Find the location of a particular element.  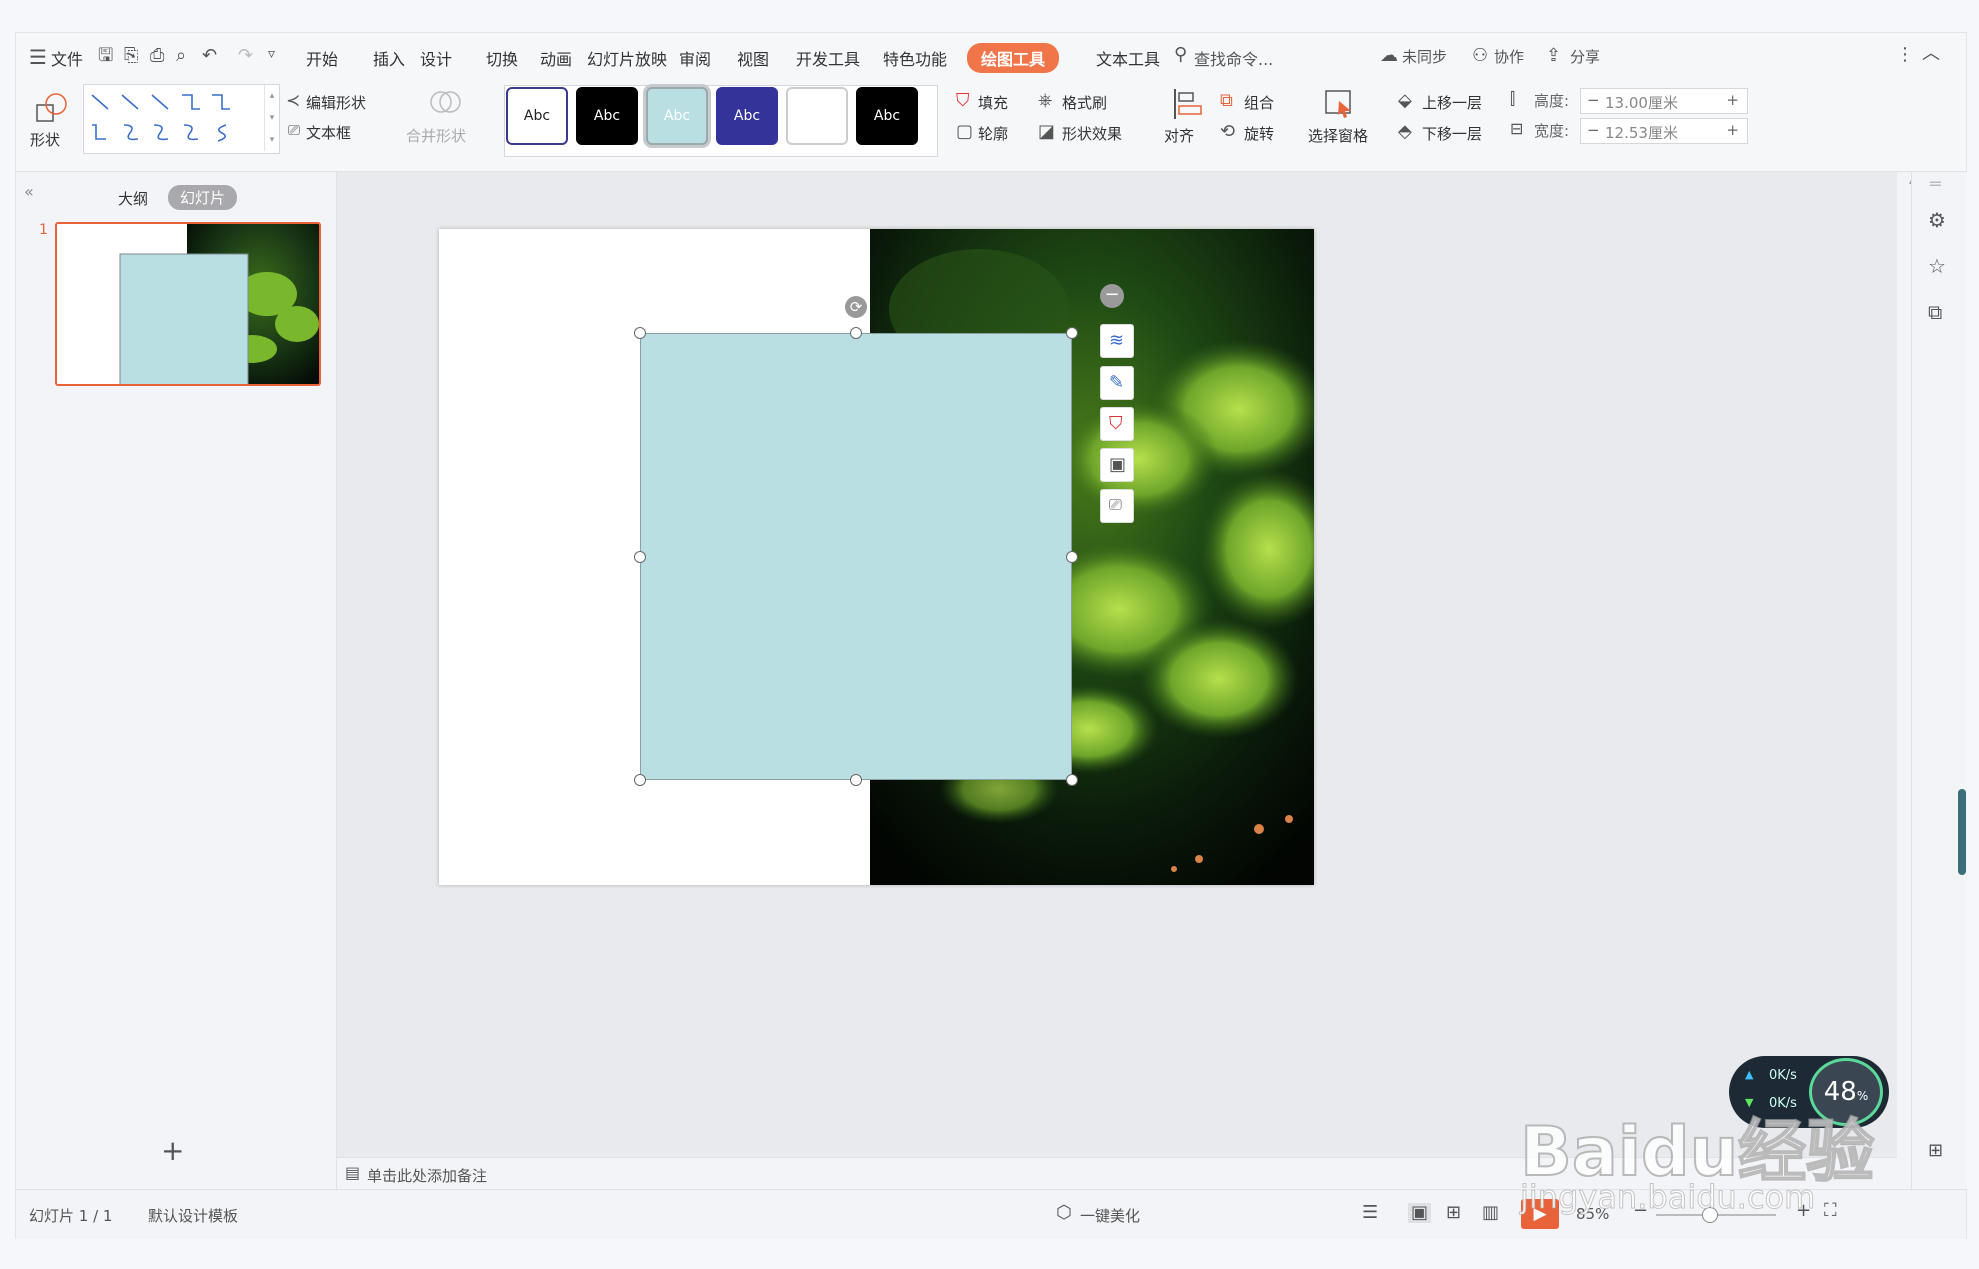

group-button: 组合 is located at coordinates (1259, 102).